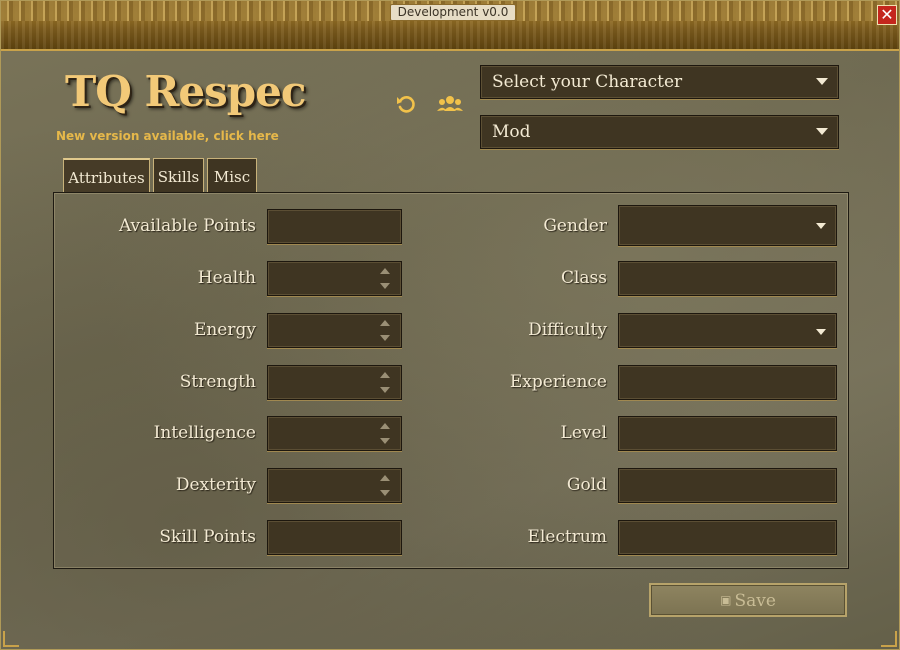 The height and width of the screenshot is (650, 900). What do you see at coordinates (11, 639) in the screenshot?
I see `corner-ornament-left` at bounding box center [11, 639].